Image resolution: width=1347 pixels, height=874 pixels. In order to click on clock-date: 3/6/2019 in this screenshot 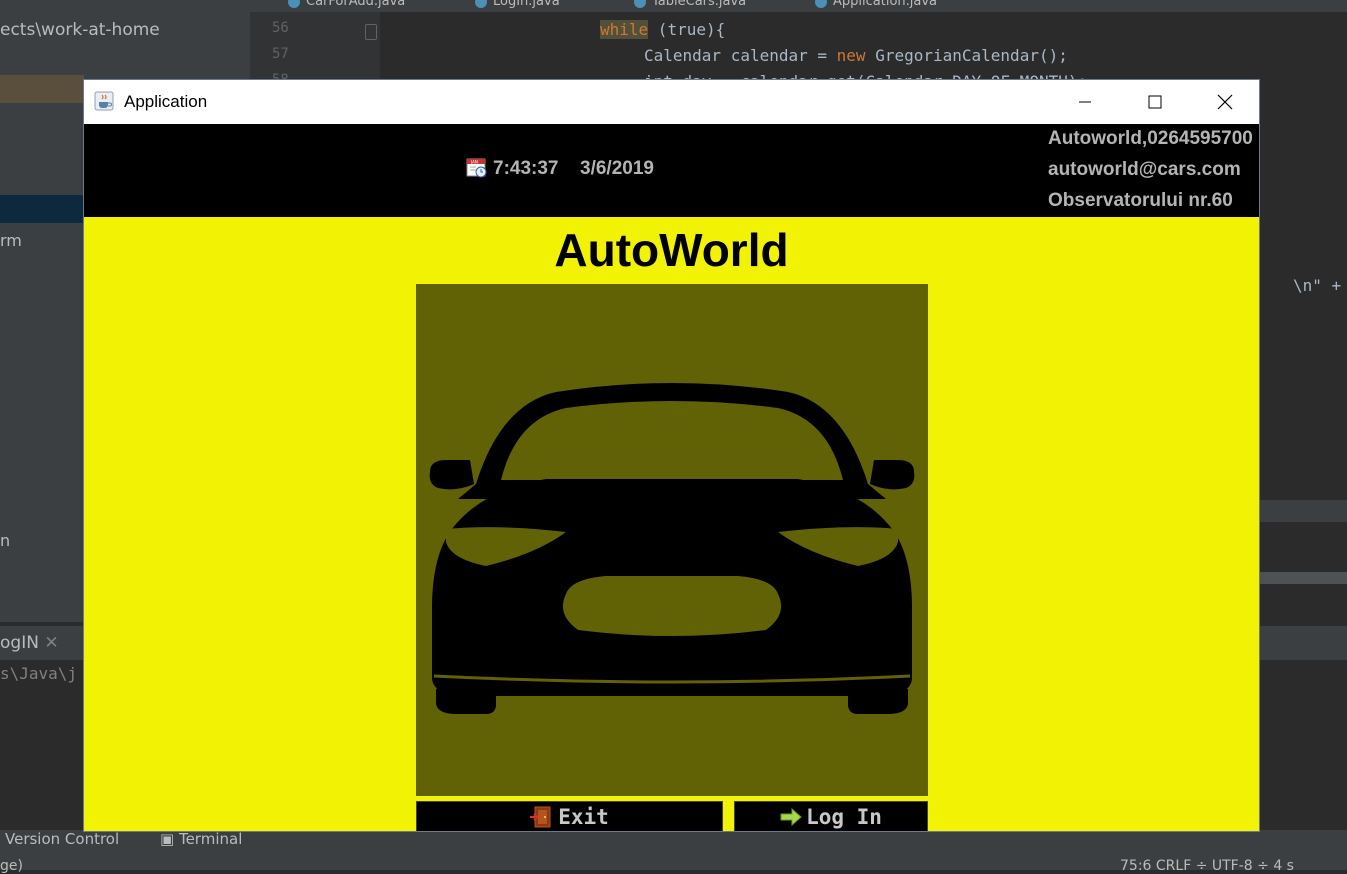, I will do `click(617, 168)`.